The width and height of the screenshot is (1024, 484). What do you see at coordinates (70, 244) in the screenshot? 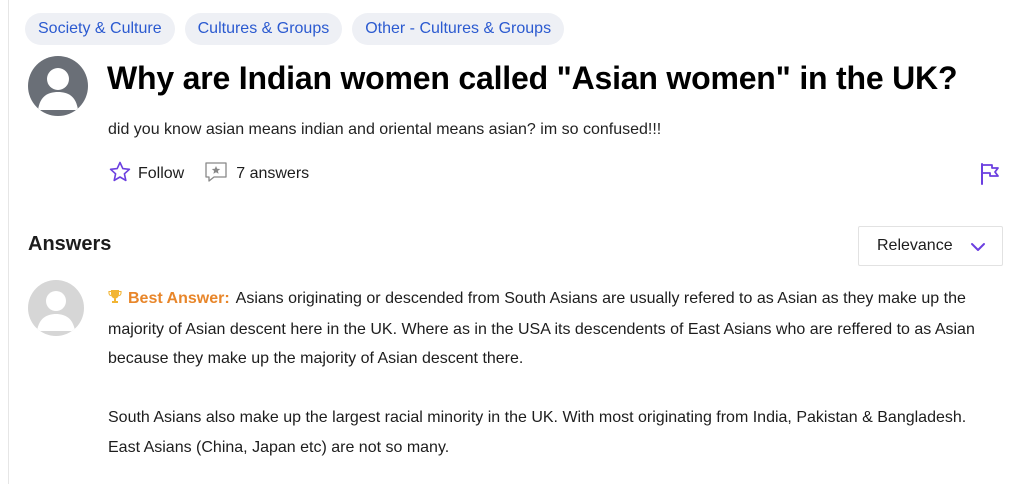
I see `answers-heading: Answers` at bounding box center [70, 244].